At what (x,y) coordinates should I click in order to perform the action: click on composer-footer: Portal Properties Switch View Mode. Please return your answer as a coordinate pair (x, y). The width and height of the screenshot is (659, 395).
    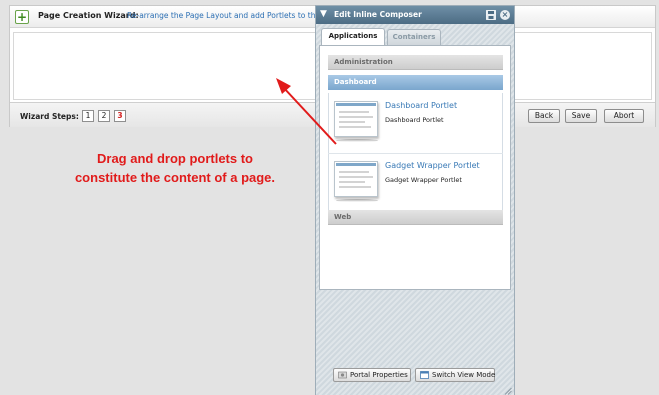
    Looking at the image, I should click on (415, 380).